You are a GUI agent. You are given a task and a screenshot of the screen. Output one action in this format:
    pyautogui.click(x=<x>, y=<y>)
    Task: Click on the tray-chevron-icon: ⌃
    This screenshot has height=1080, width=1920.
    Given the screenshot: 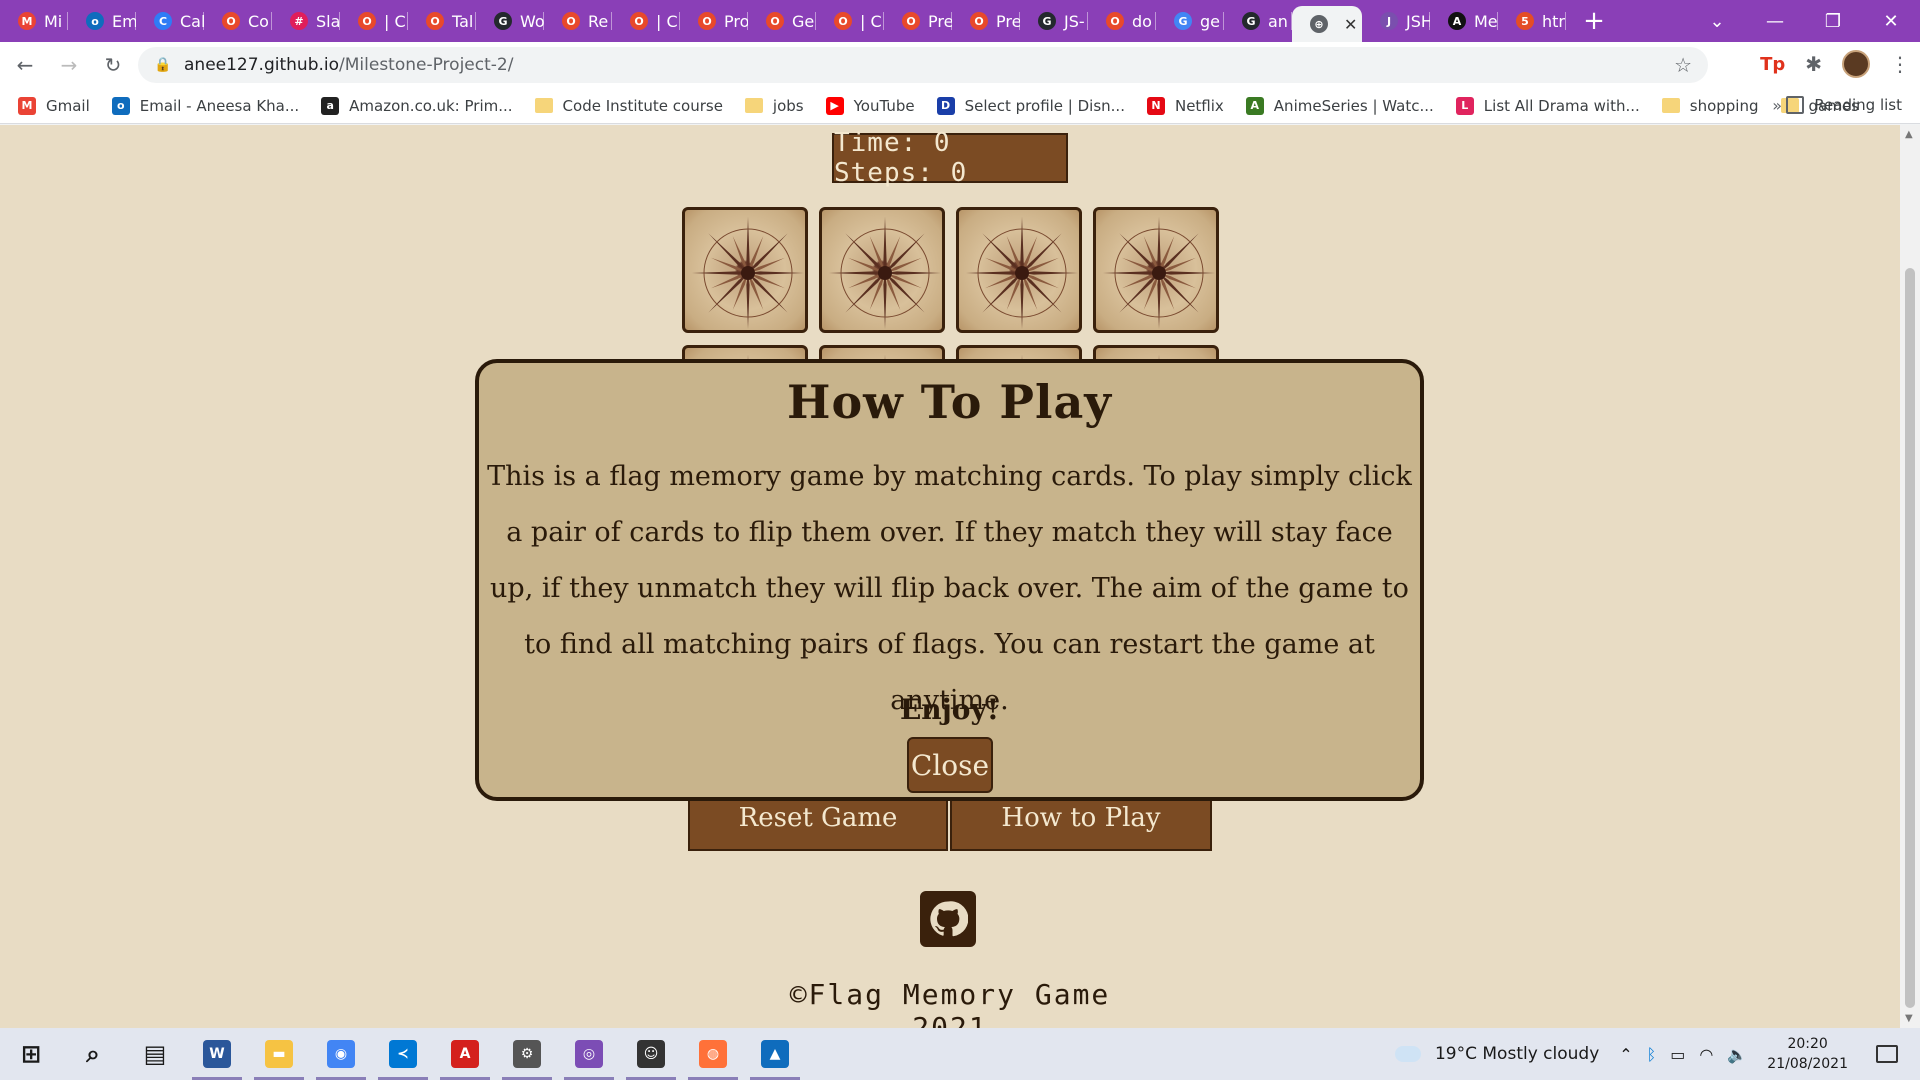 What is the action you would take?
    pyautogui.click(x=1625, y=1054)
    